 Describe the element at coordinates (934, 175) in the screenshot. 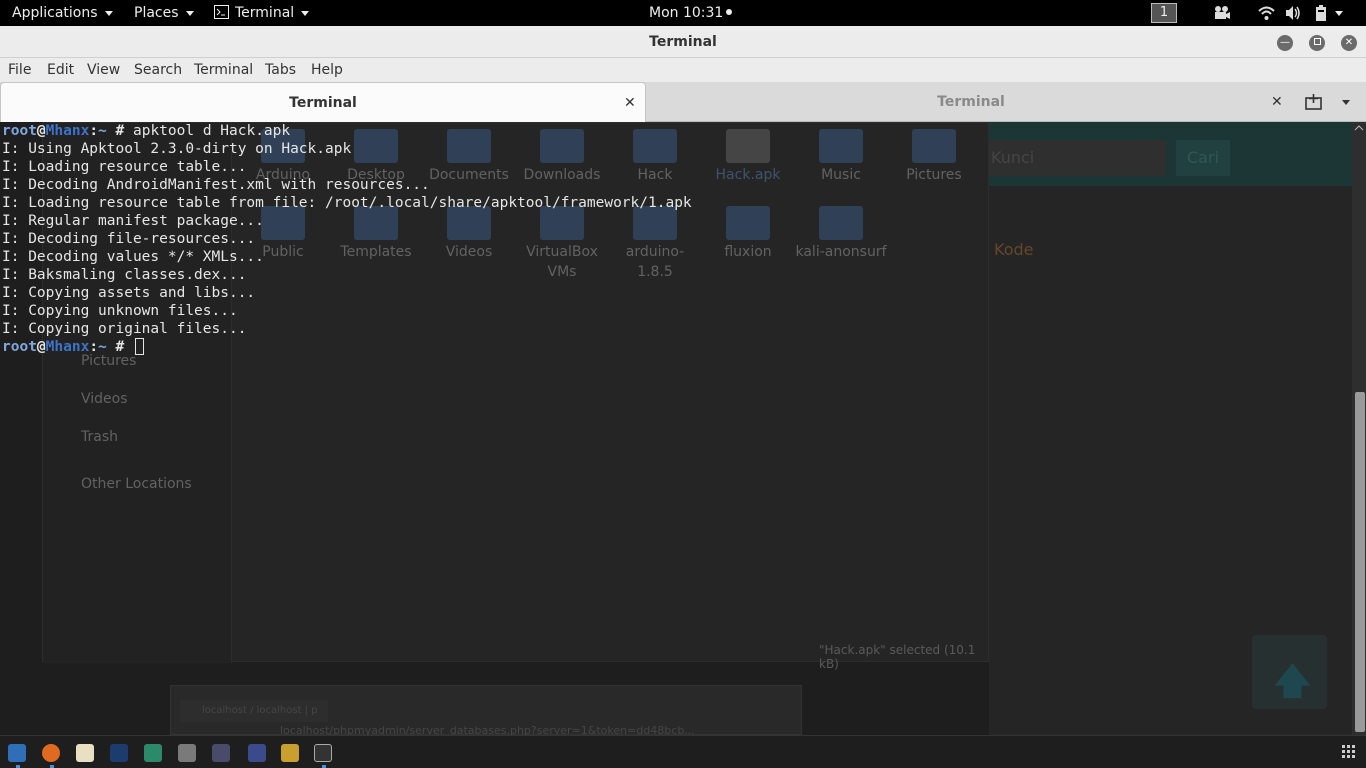

I see `file-label: Pictures` at that location.